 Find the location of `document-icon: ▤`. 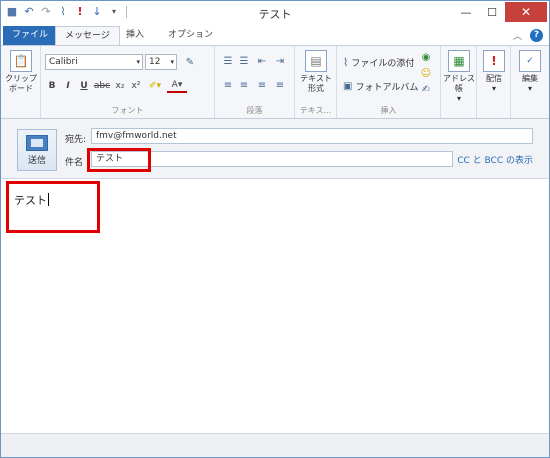

document-icon: ▤ is located at coordinates (316, 61).